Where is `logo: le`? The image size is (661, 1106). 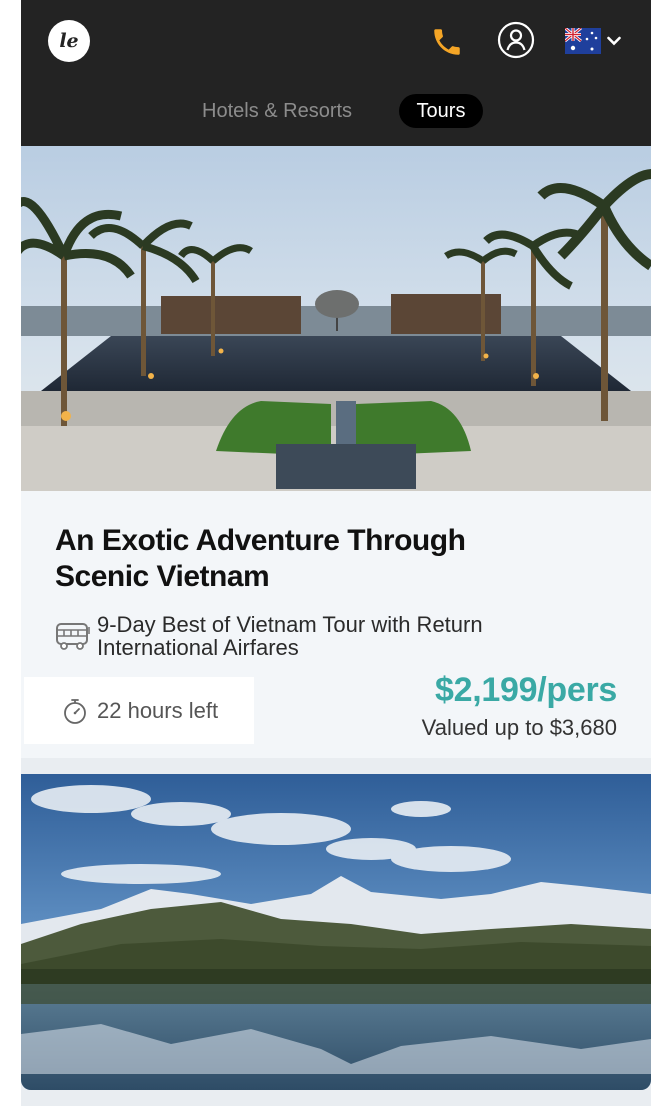 logo: le is located at coordinates (69, 41).